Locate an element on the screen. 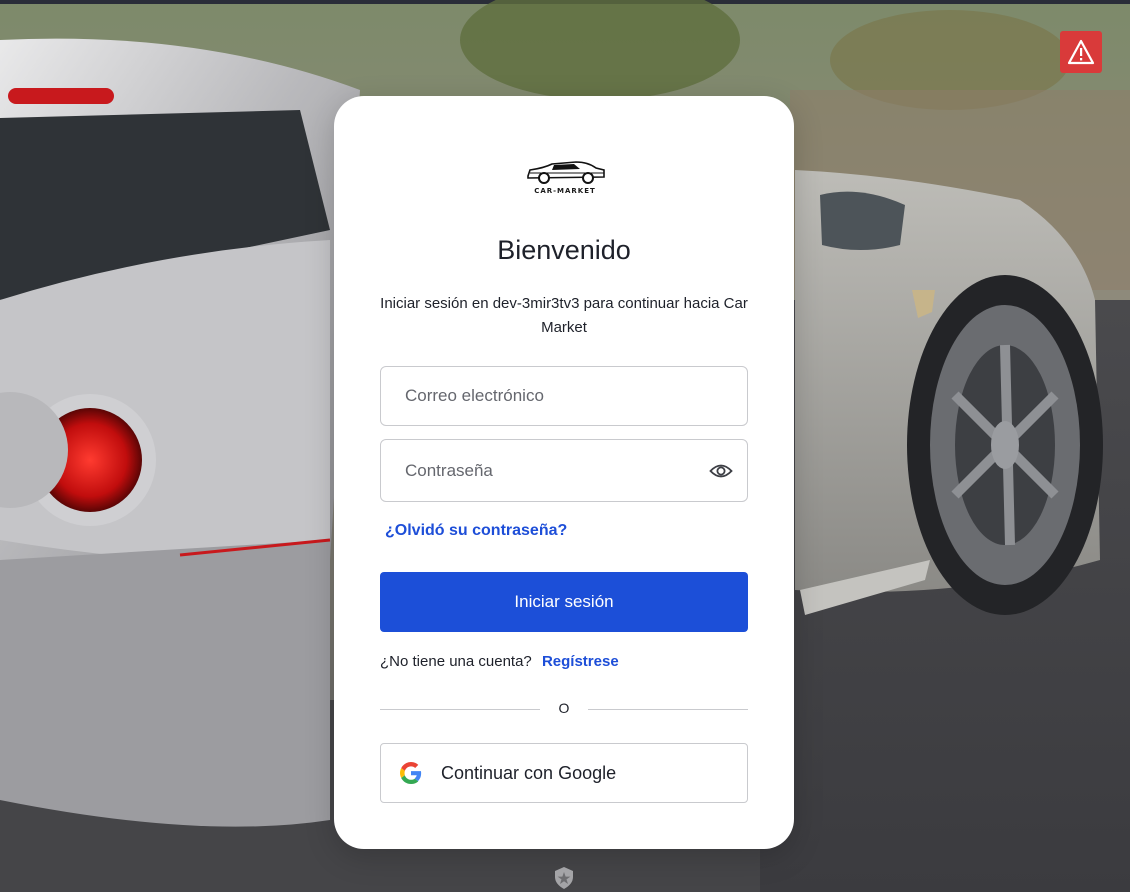  eye-icon is located at coordinates (721, 471).